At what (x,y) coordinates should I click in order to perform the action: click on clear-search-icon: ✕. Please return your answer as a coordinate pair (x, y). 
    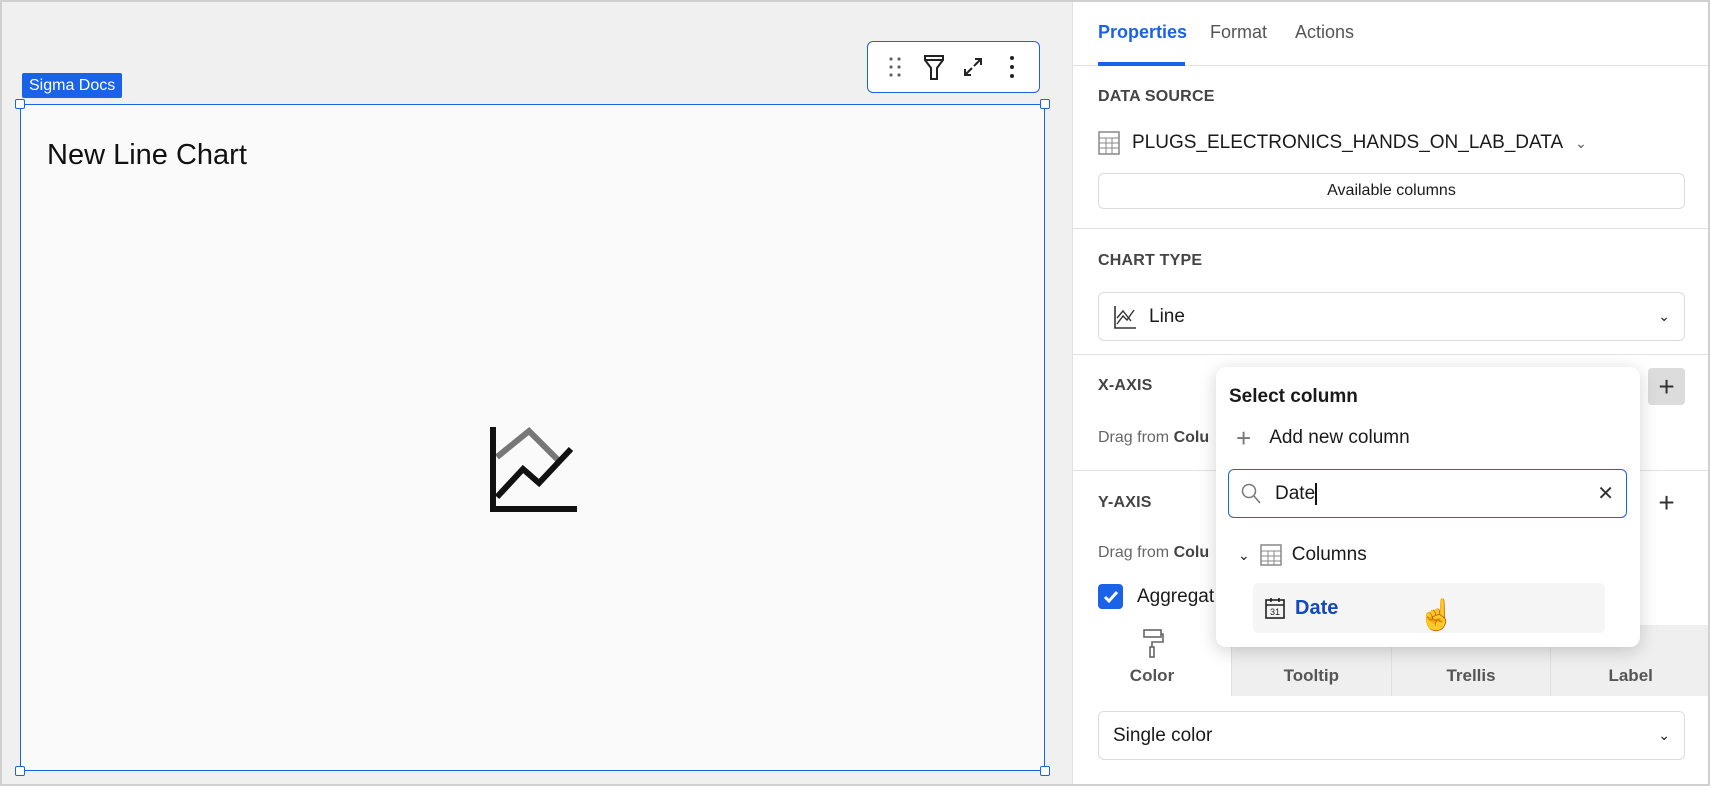
    Looking at the image, I should click on (1605, 493).